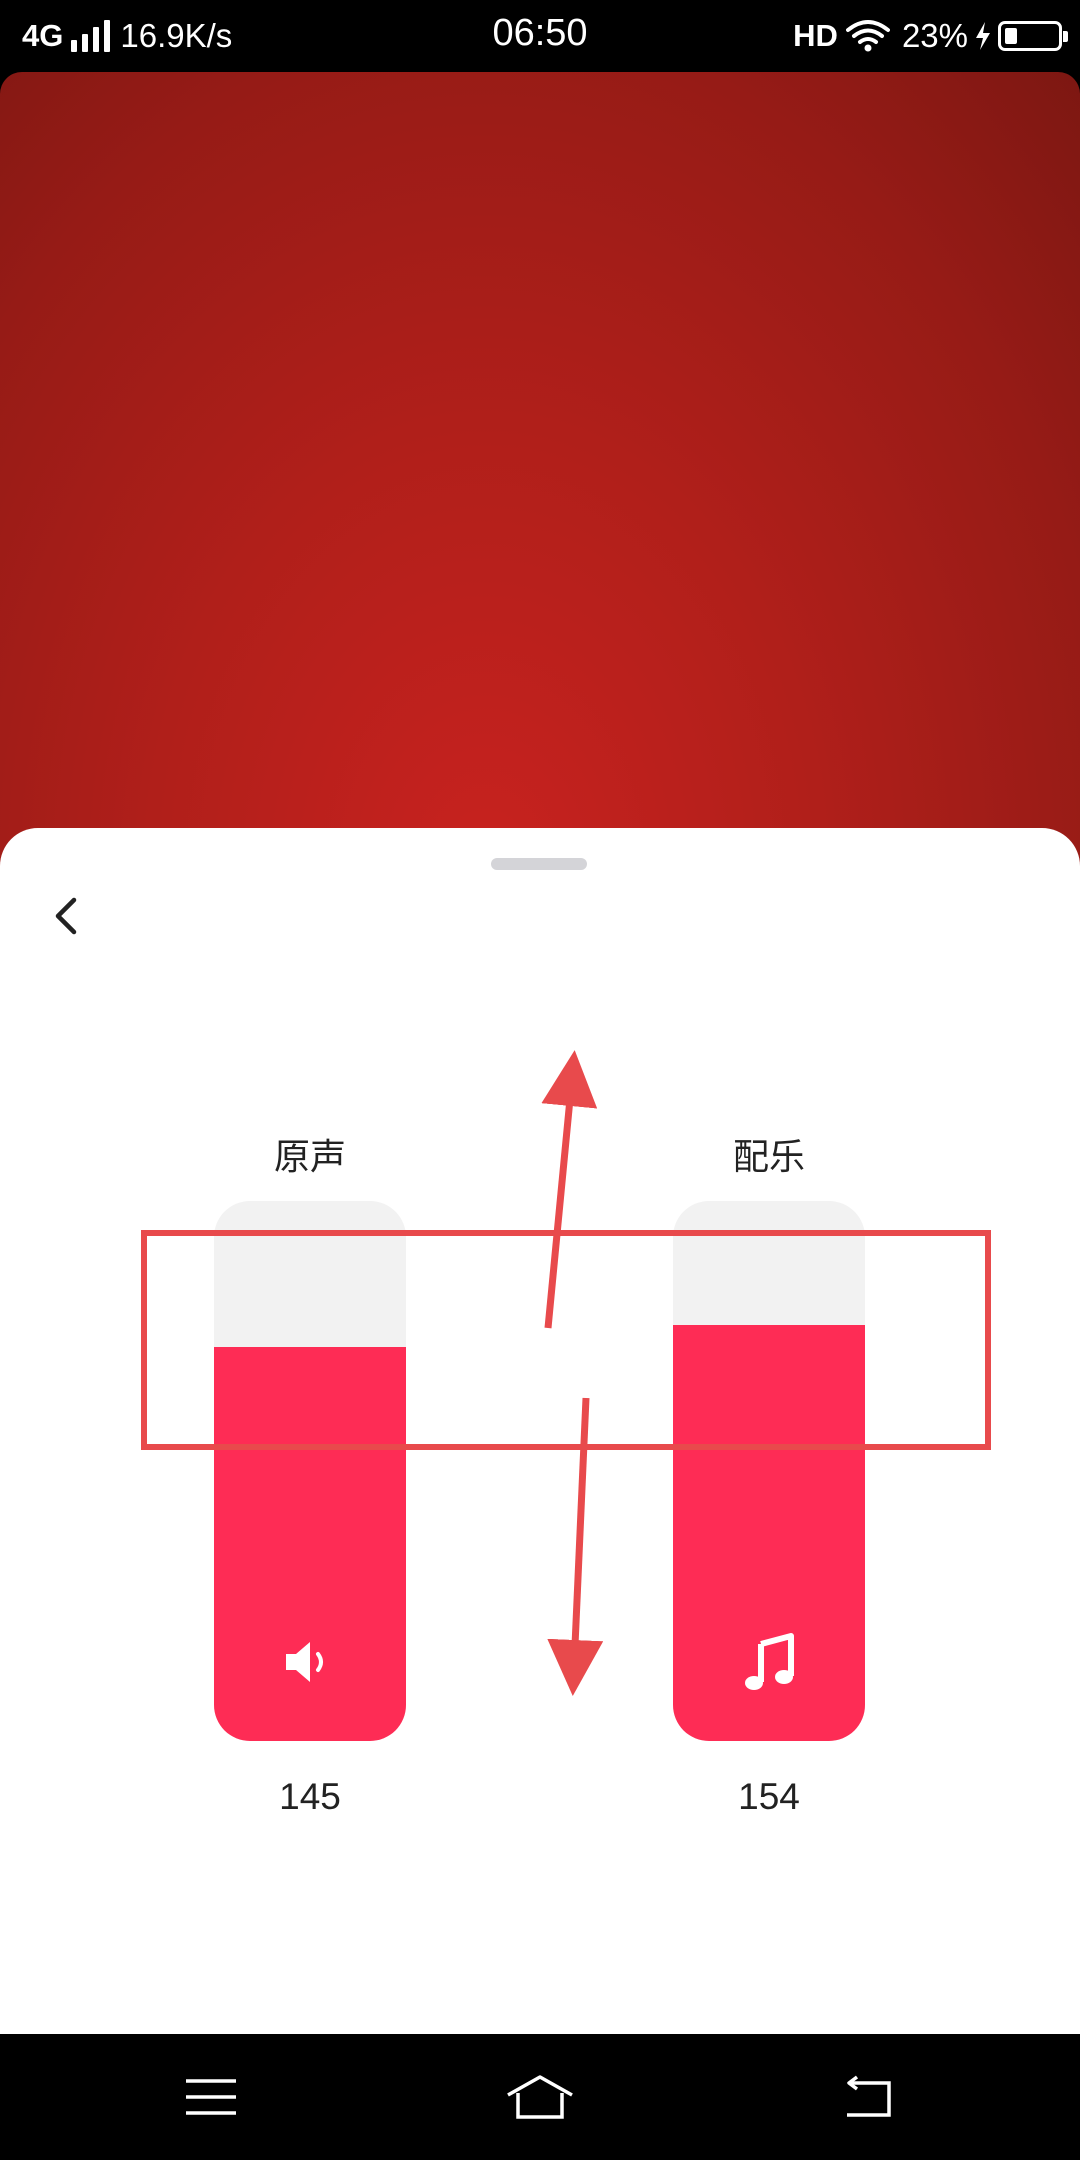 The height and width of the screenshot is (2160, 1080). I want to click on wifi-icon, so click(867, 36).